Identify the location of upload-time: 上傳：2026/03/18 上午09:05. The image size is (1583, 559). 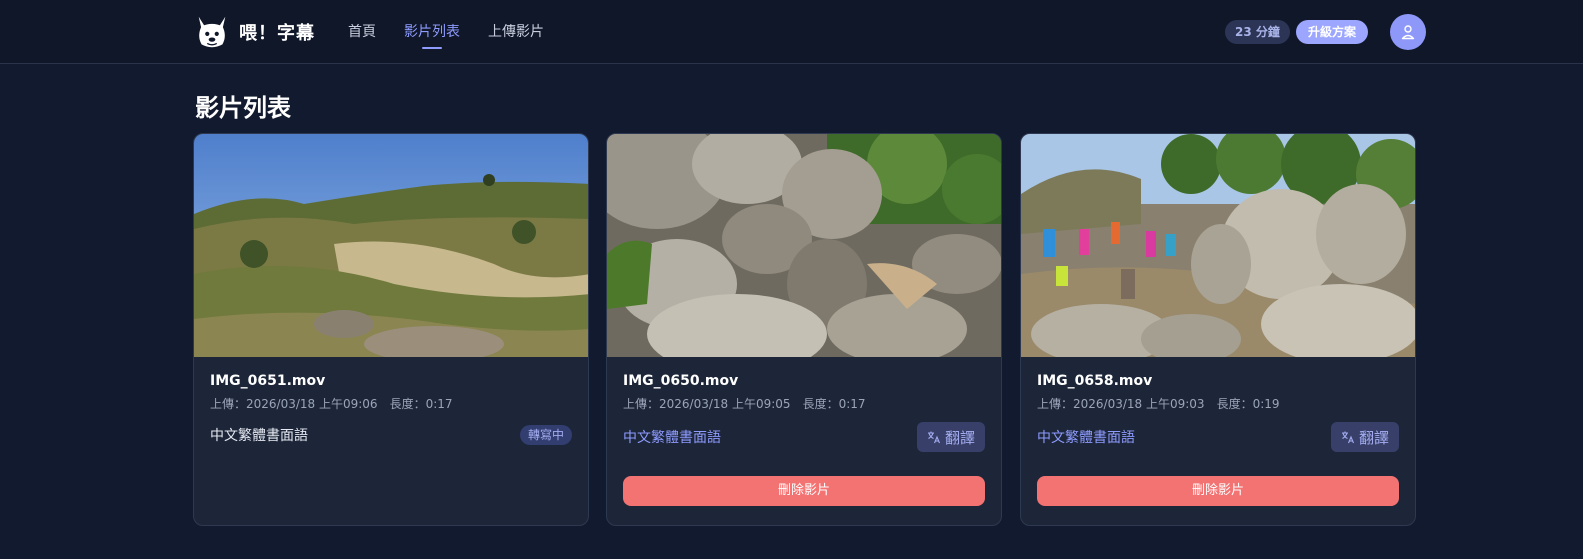
(707, 404).